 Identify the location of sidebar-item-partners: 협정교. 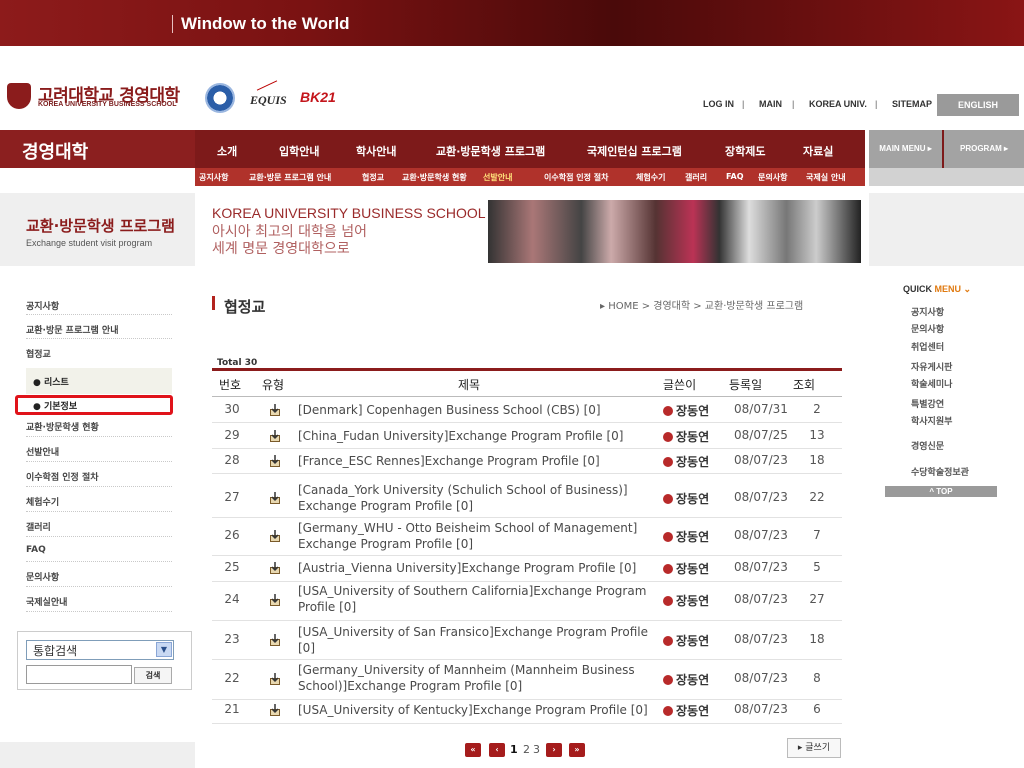
(38, 353).